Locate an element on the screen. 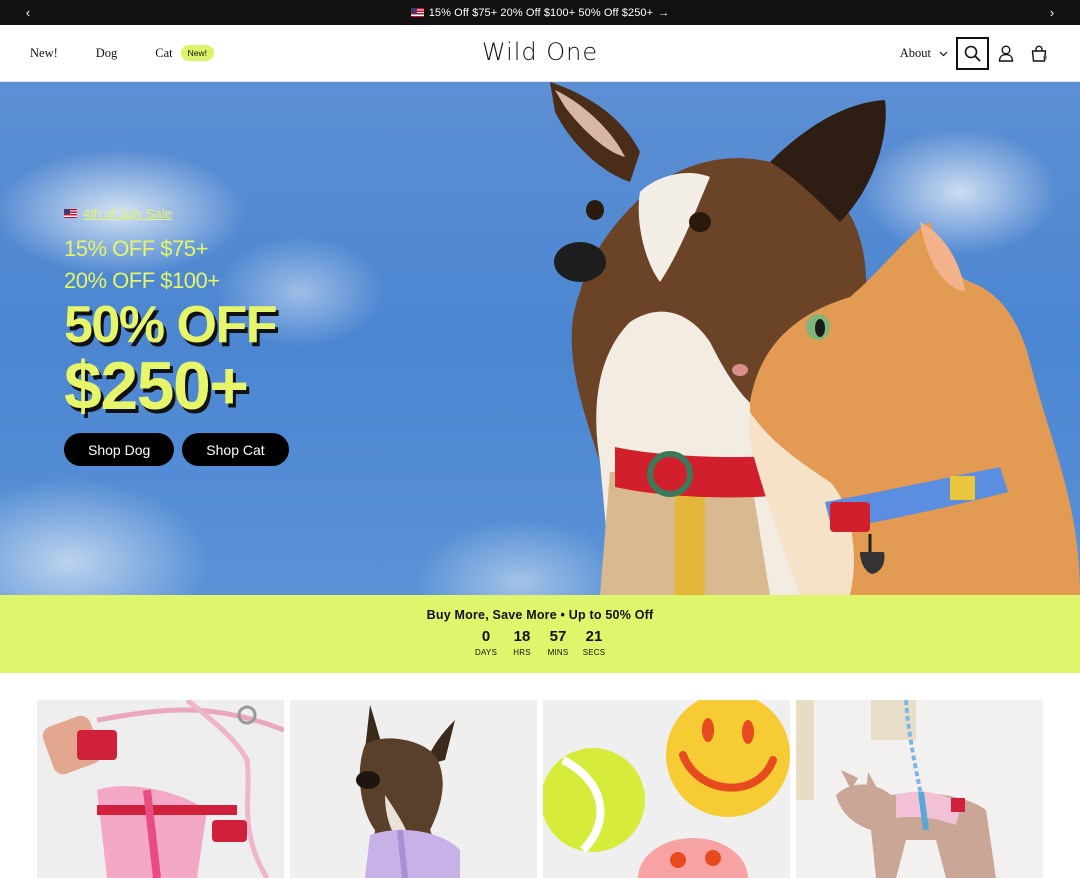  shop-cat-button: Shop Cat is located at coordinates (235, 449).